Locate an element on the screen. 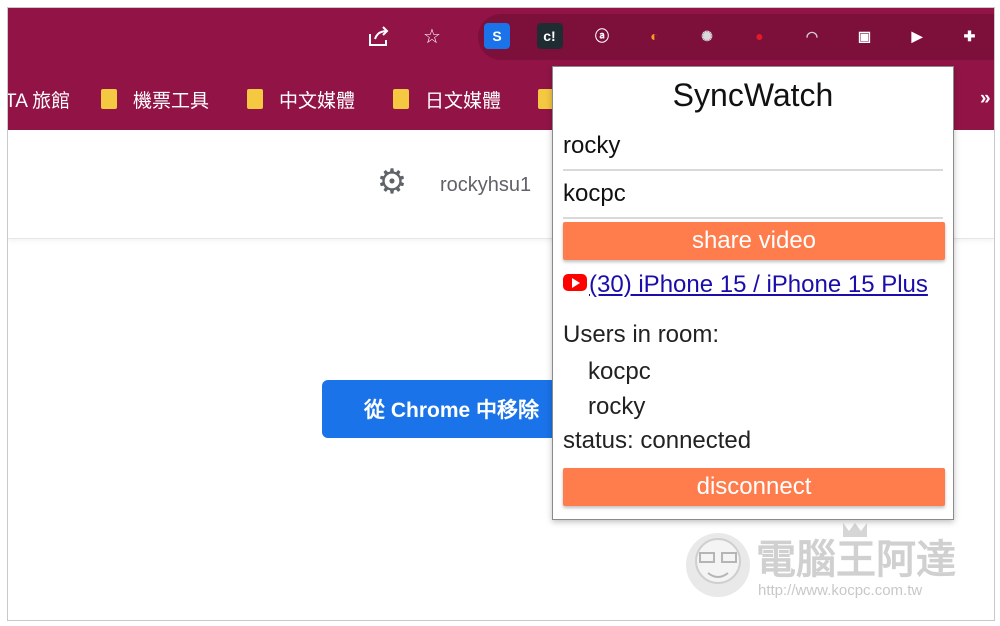 This screenshot has width=1000, height=626. ct-extension-icon: c! is located at coordinates (549, 36).